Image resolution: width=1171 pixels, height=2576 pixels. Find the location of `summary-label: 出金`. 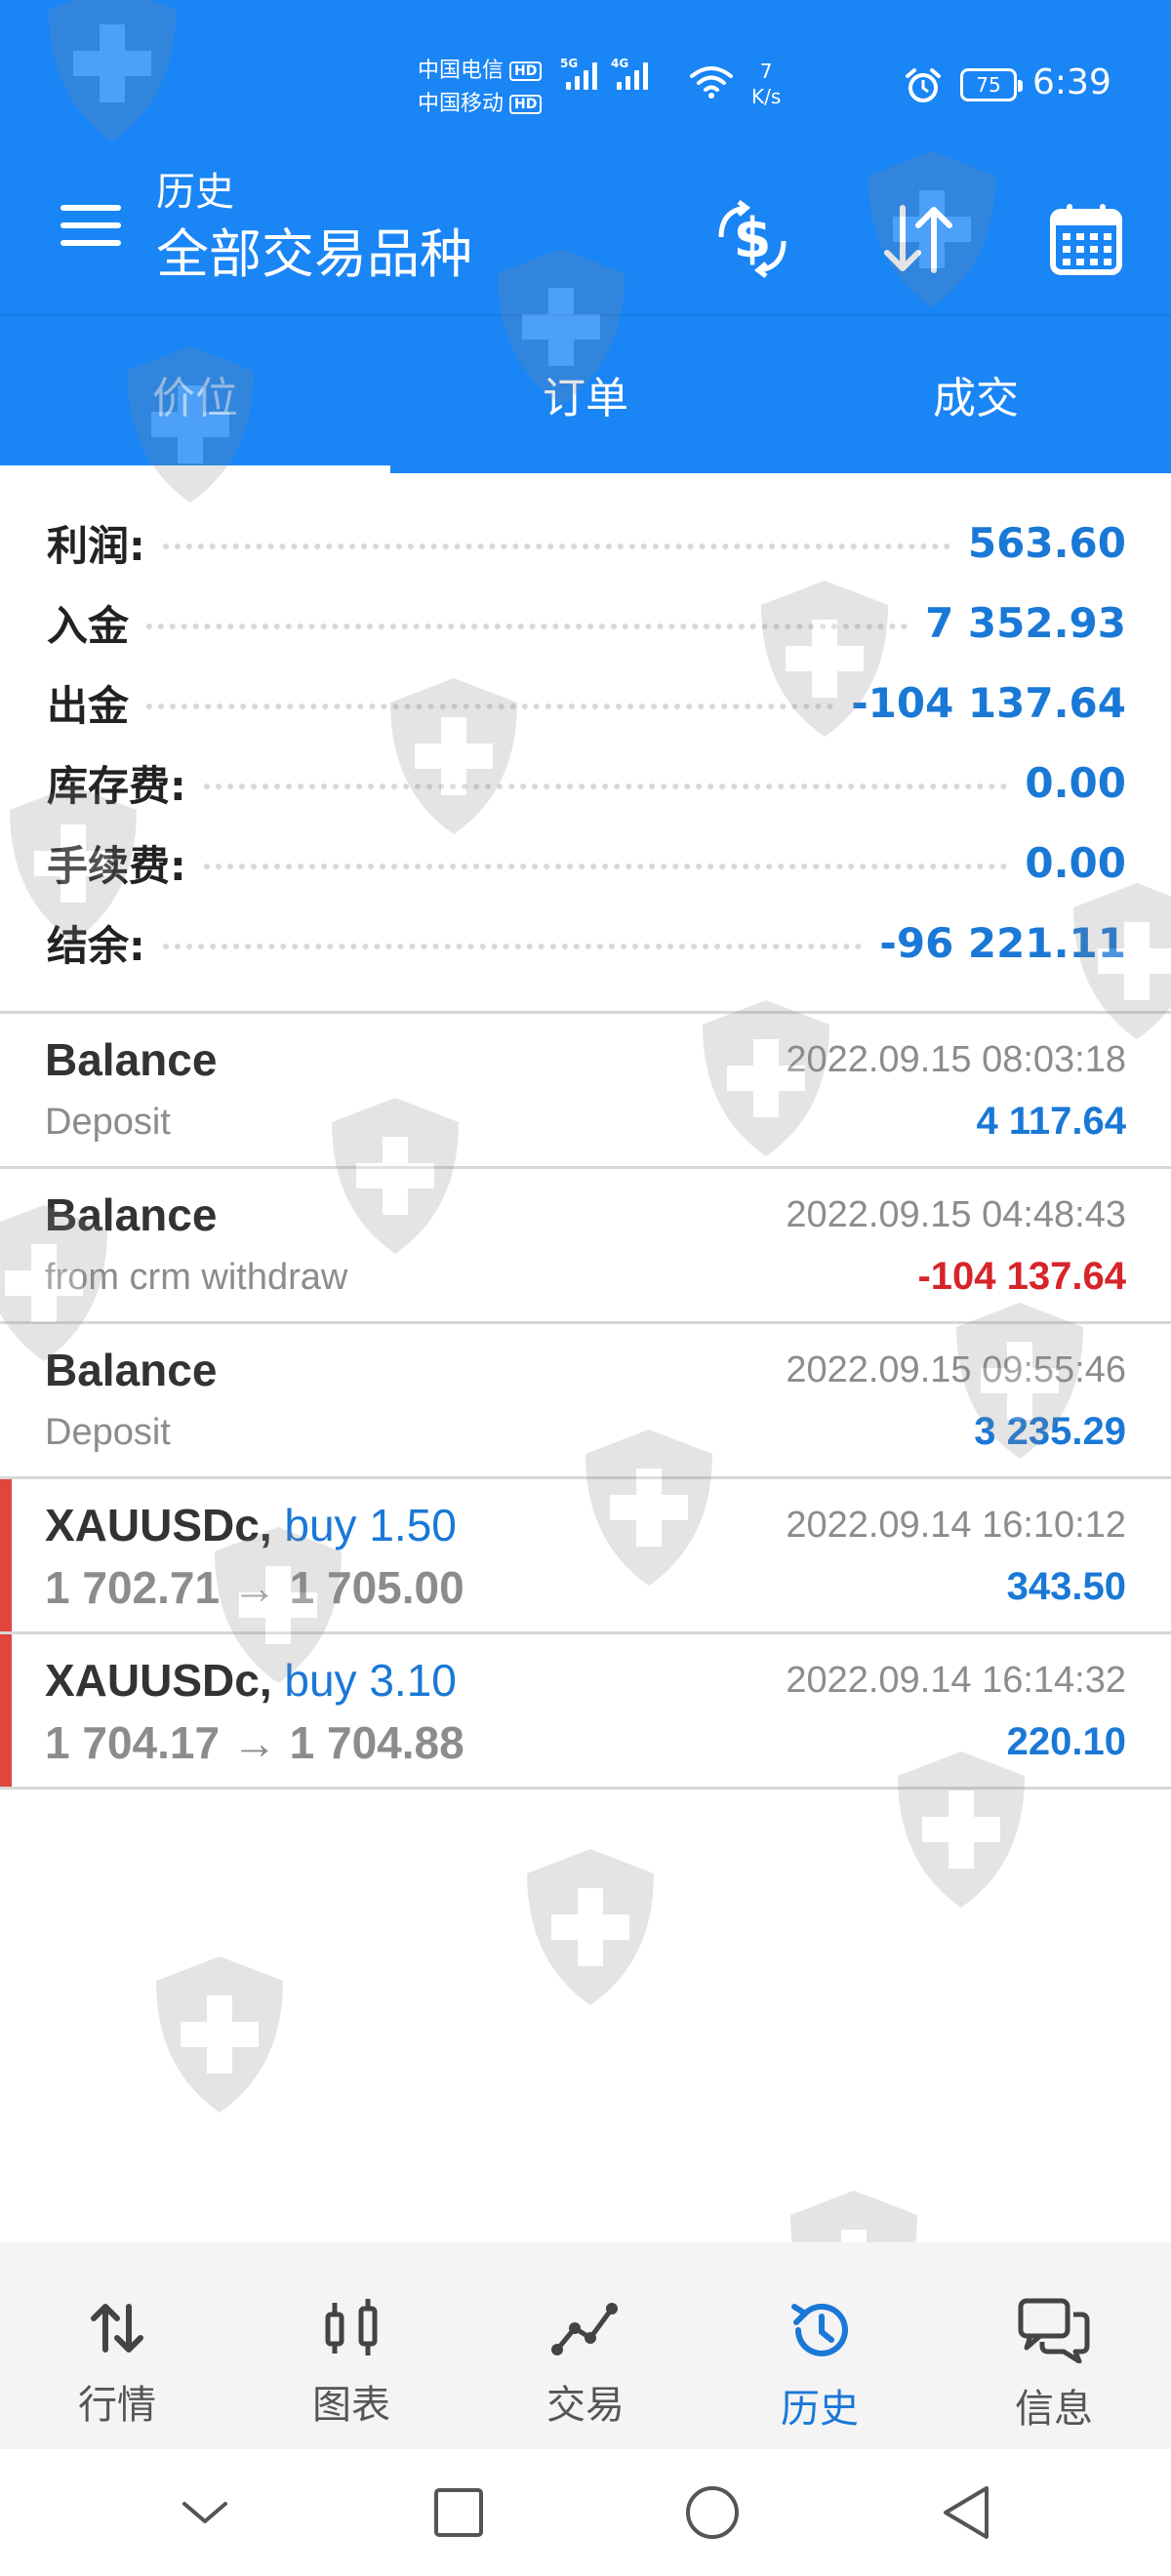

summary-label: 出金 is located at coordinates (88, 705).